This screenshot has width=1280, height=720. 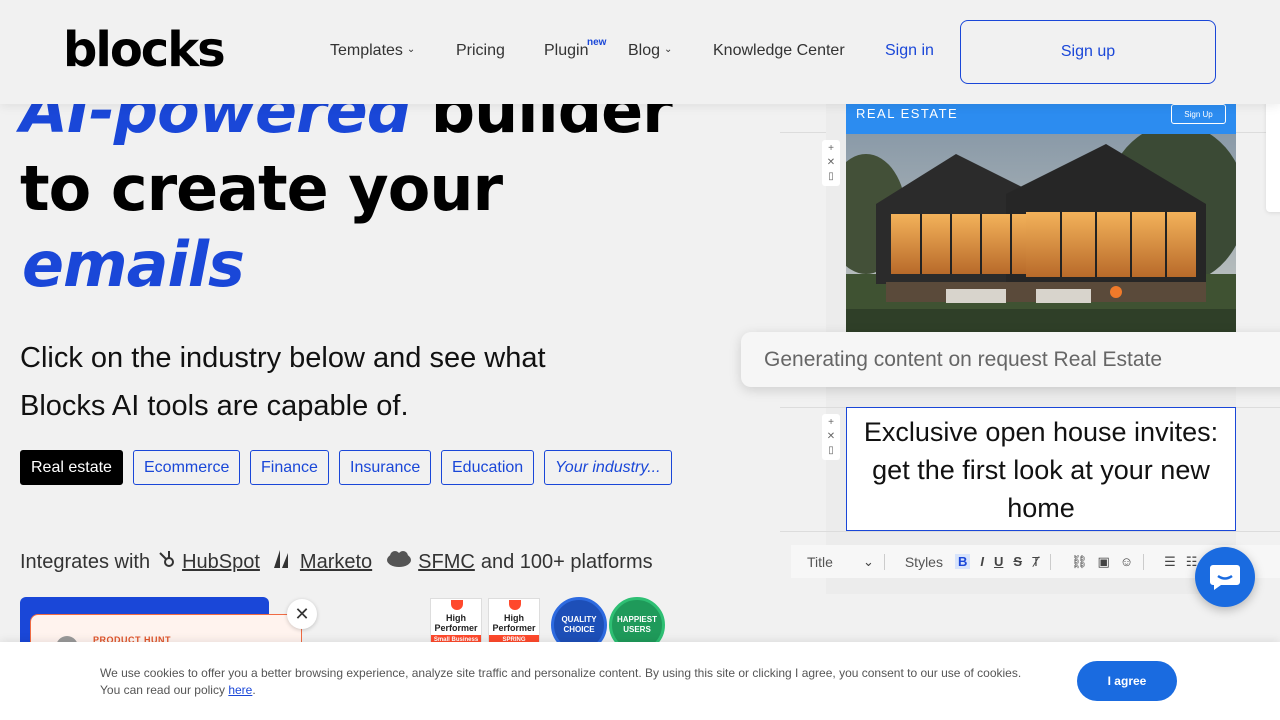 What do you see at coordinates (385, 467) in the screenshot?
I see `industry-insurance: Insurance` at bounding box center [385, 467].